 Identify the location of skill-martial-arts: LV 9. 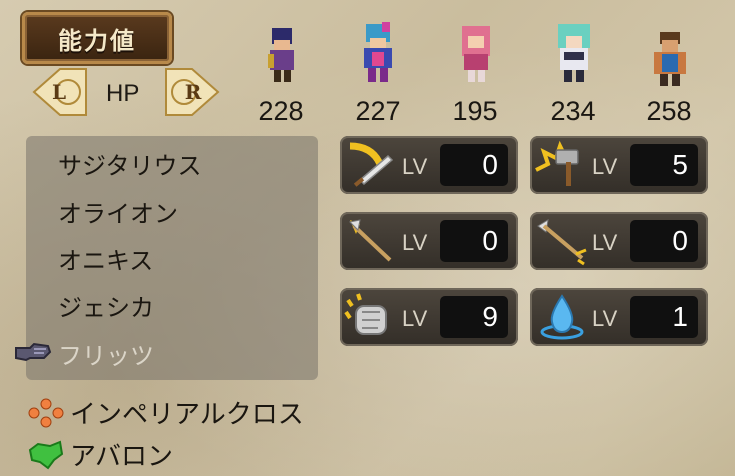
(429, 317).